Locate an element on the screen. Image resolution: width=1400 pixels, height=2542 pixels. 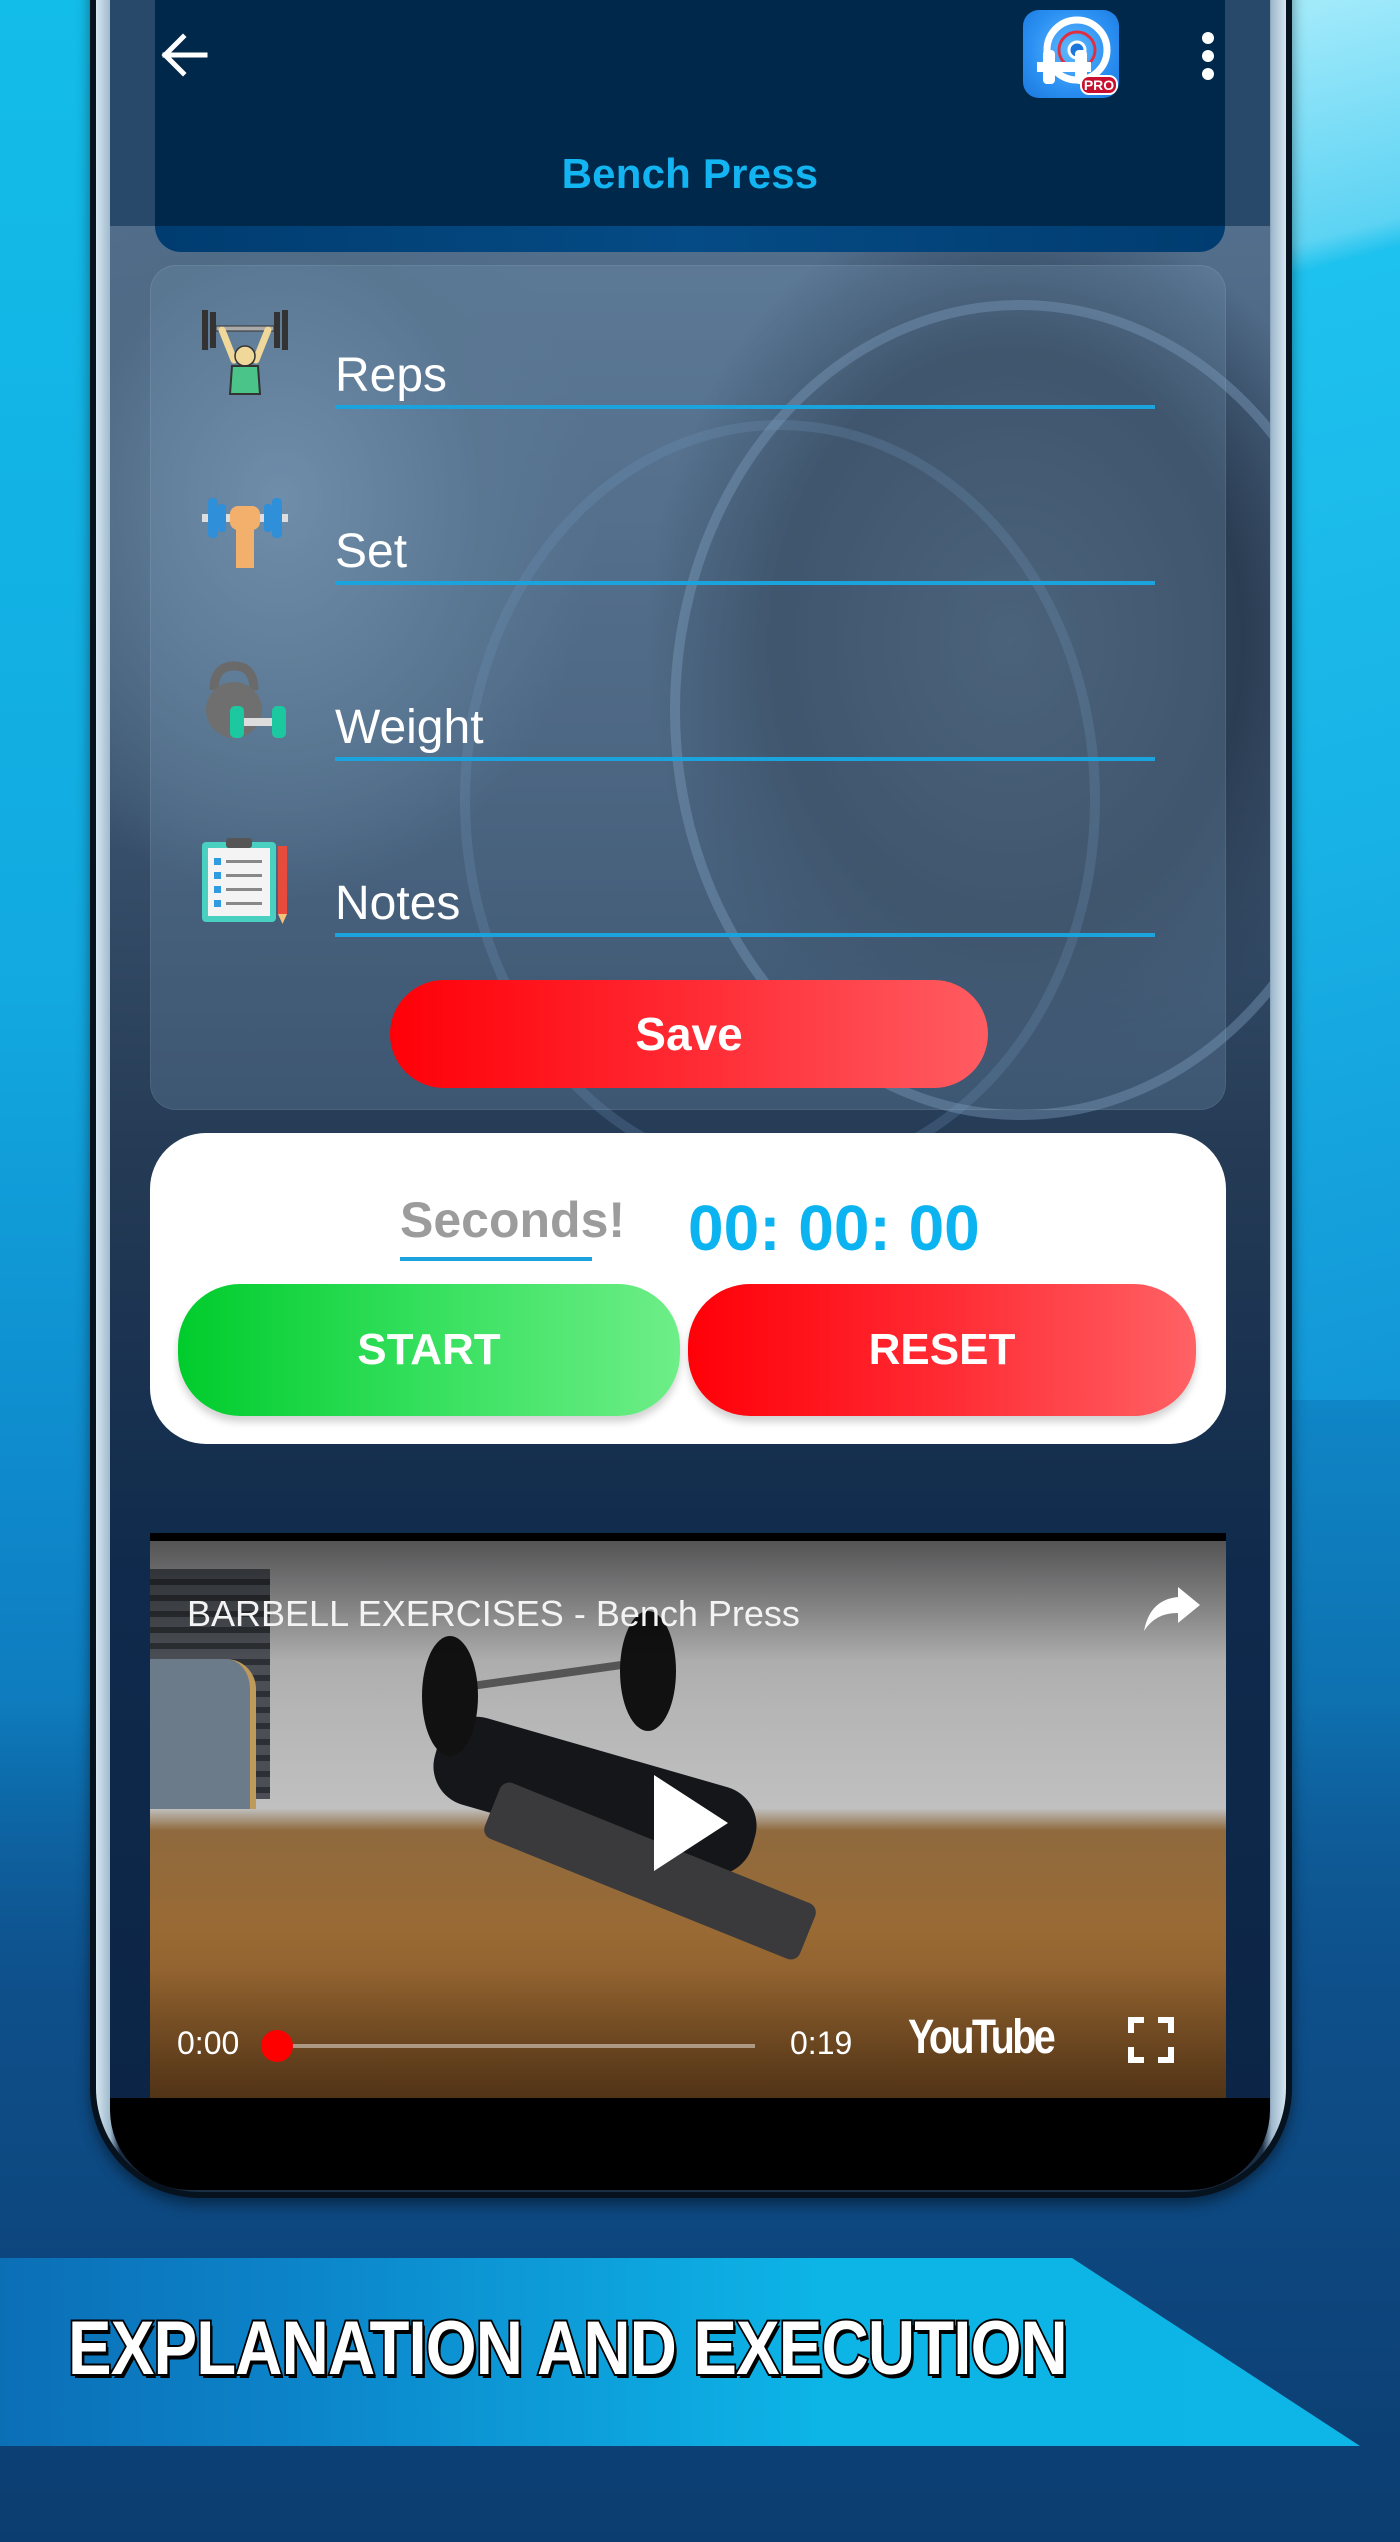
set-underline is located at coordinates (745, 583).